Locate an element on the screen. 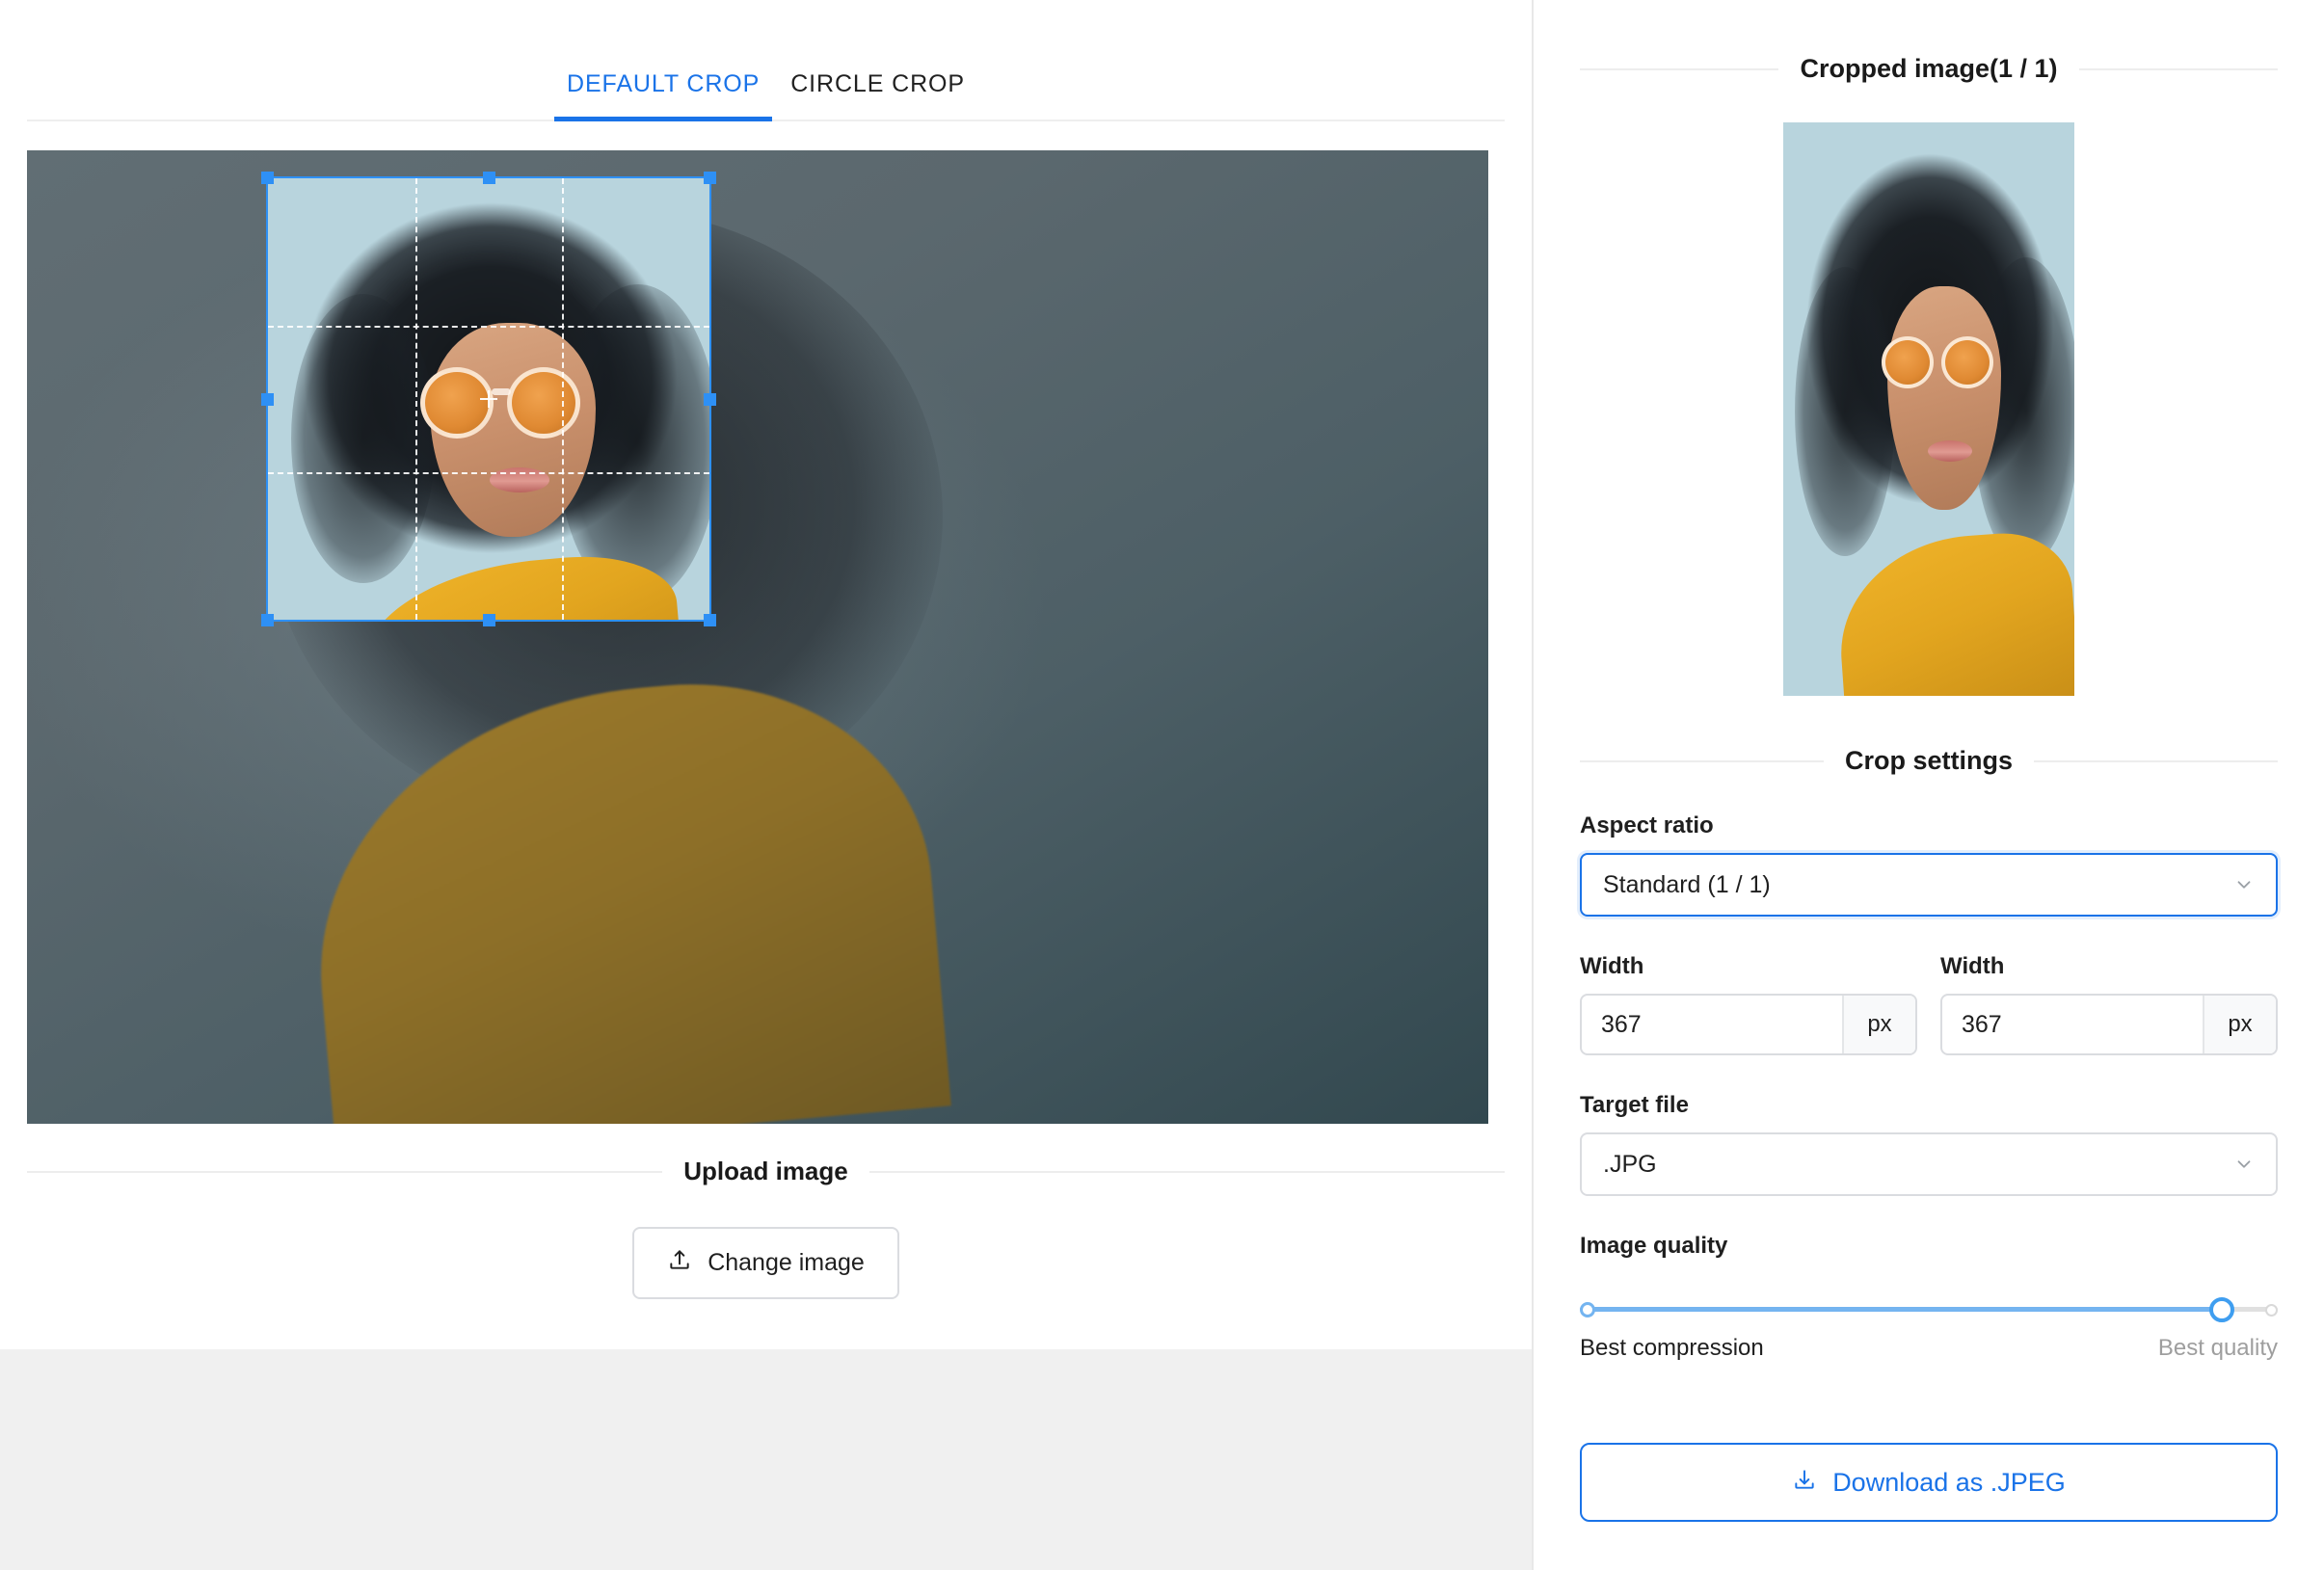 The image size is (2324, 1570). slider-labels: Best compression Best quality is located at coordinates (1929, 1349).